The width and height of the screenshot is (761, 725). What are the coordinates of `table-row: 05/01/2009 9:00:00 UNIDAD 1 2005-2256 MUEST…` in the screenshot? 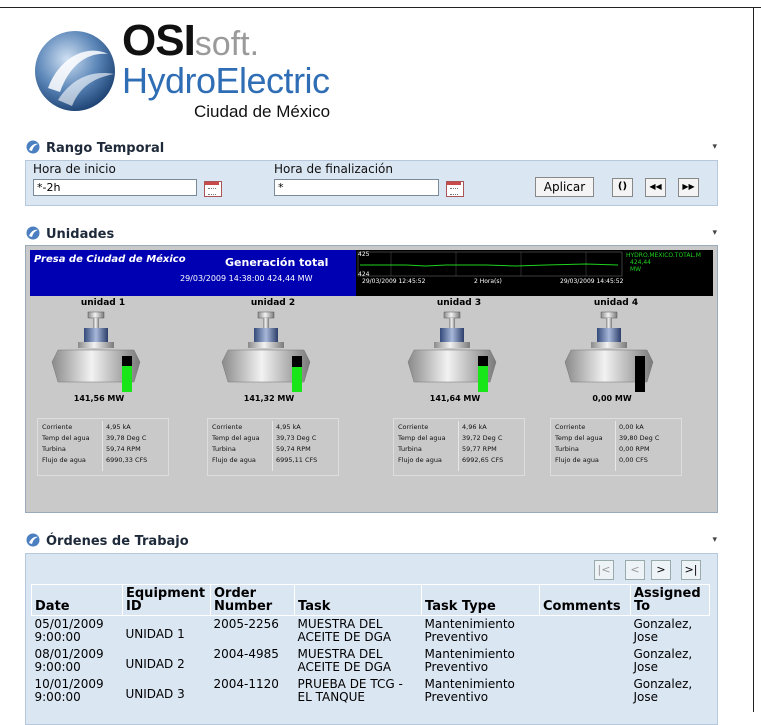 It's located at (371, 631).